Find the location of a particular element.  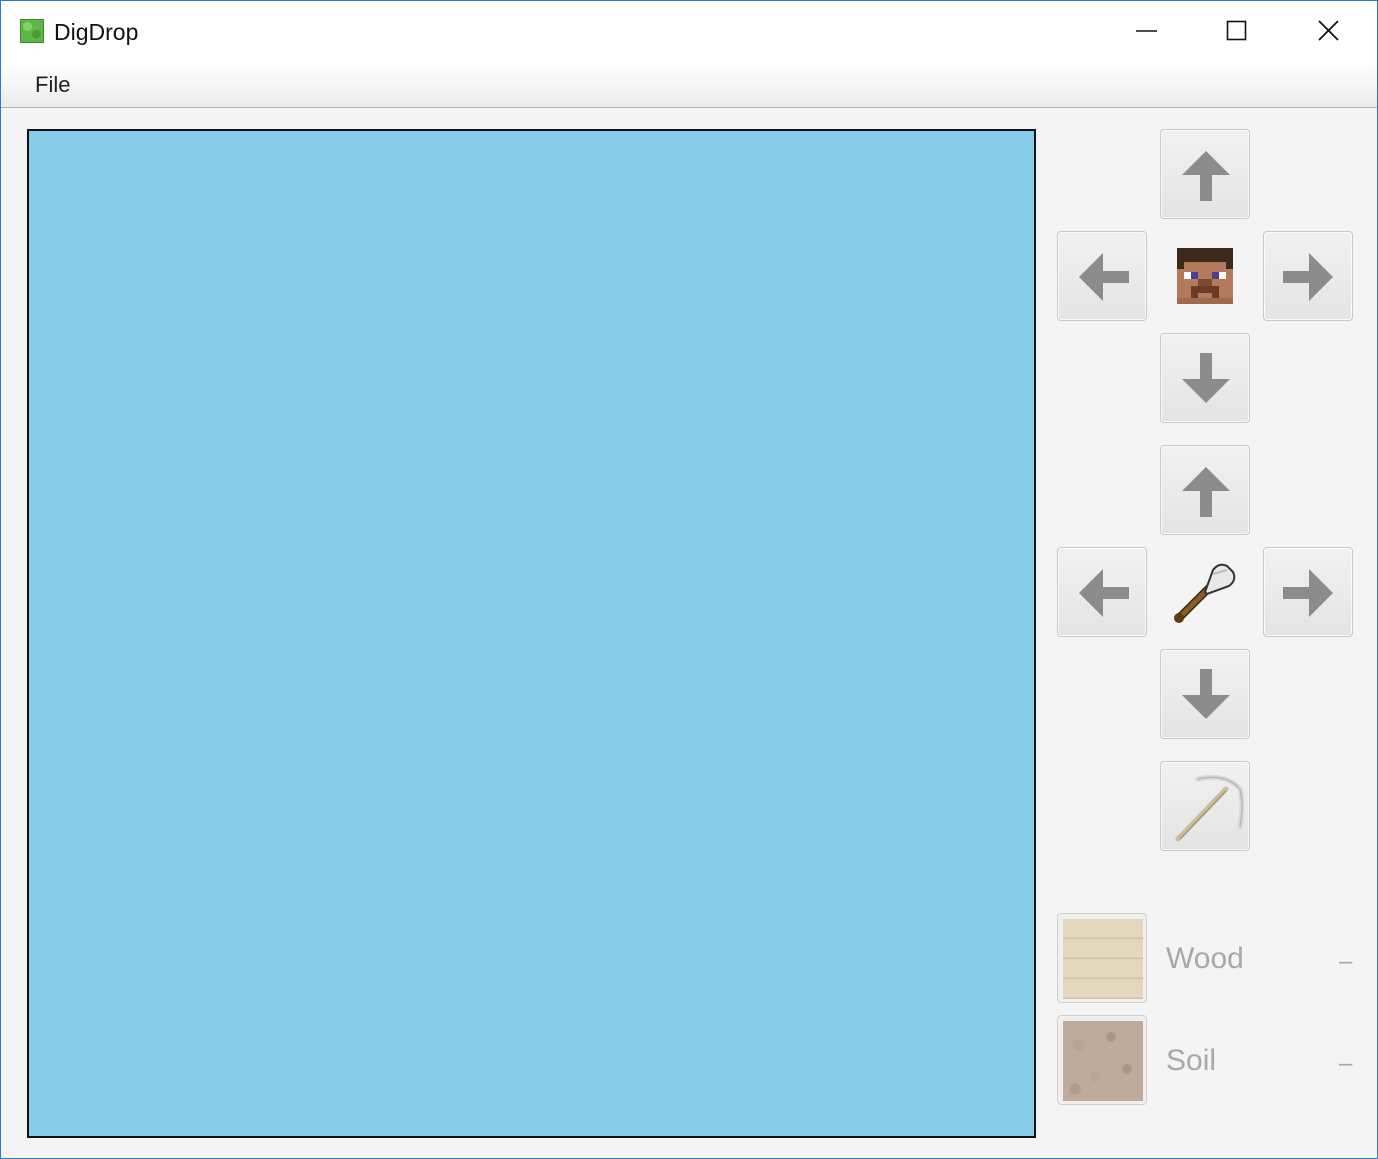

move-right-button is located at coordinates (1308, 276).